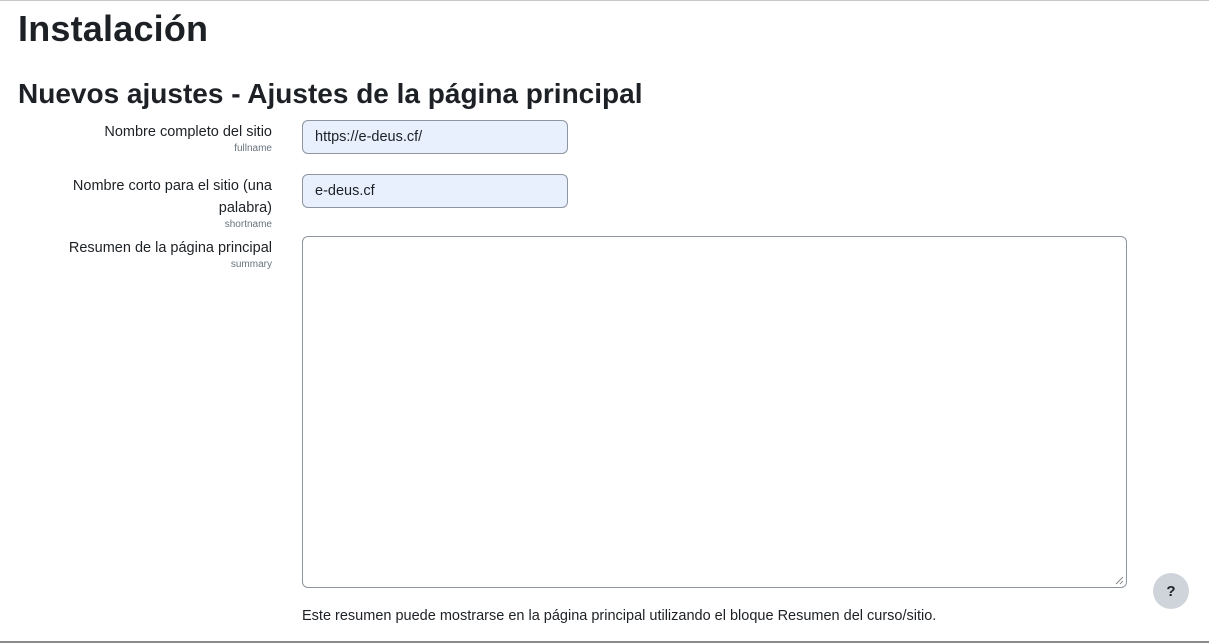 This screenshot has width=1209, height=643. What do you see at coordinates (245, 208) in the screenshot?
I see `shortname-label-line2: palabra)` at bounding box center [245, 208].